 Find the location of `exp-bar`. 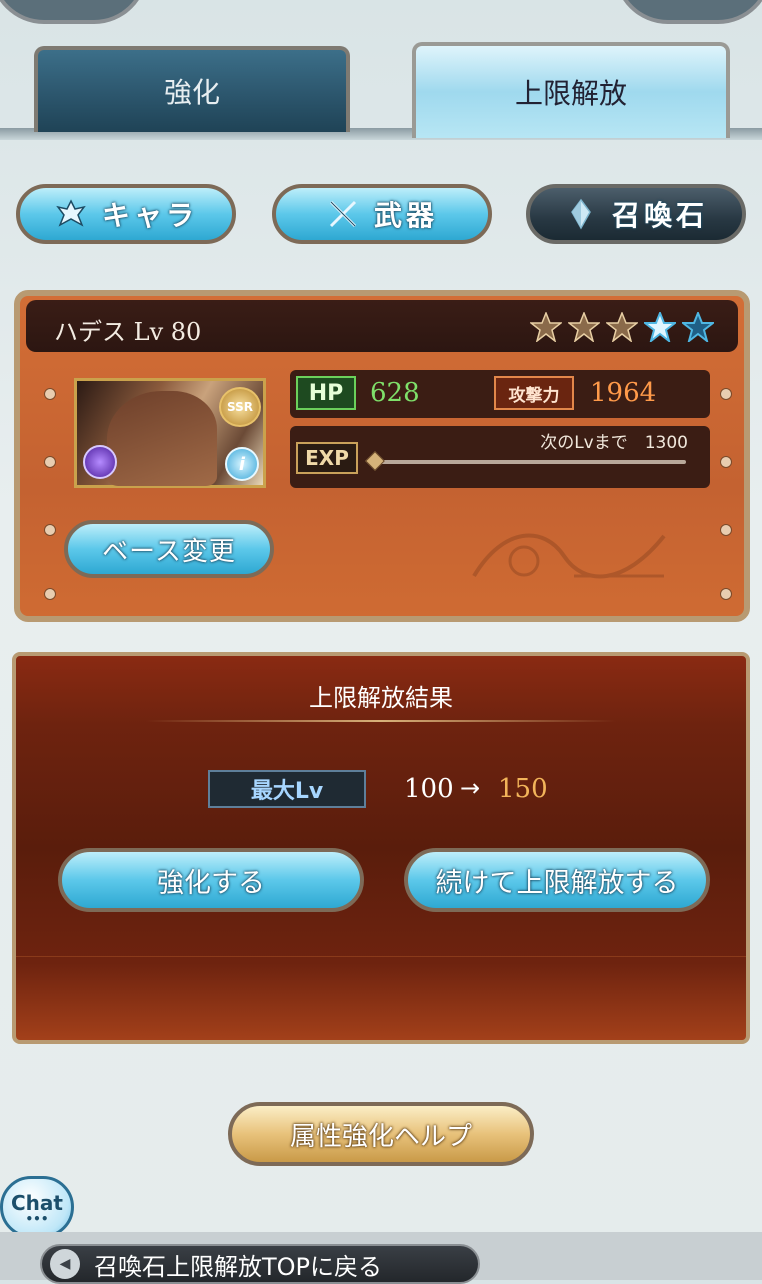

exp-bar is located at coordinates (531, 462).